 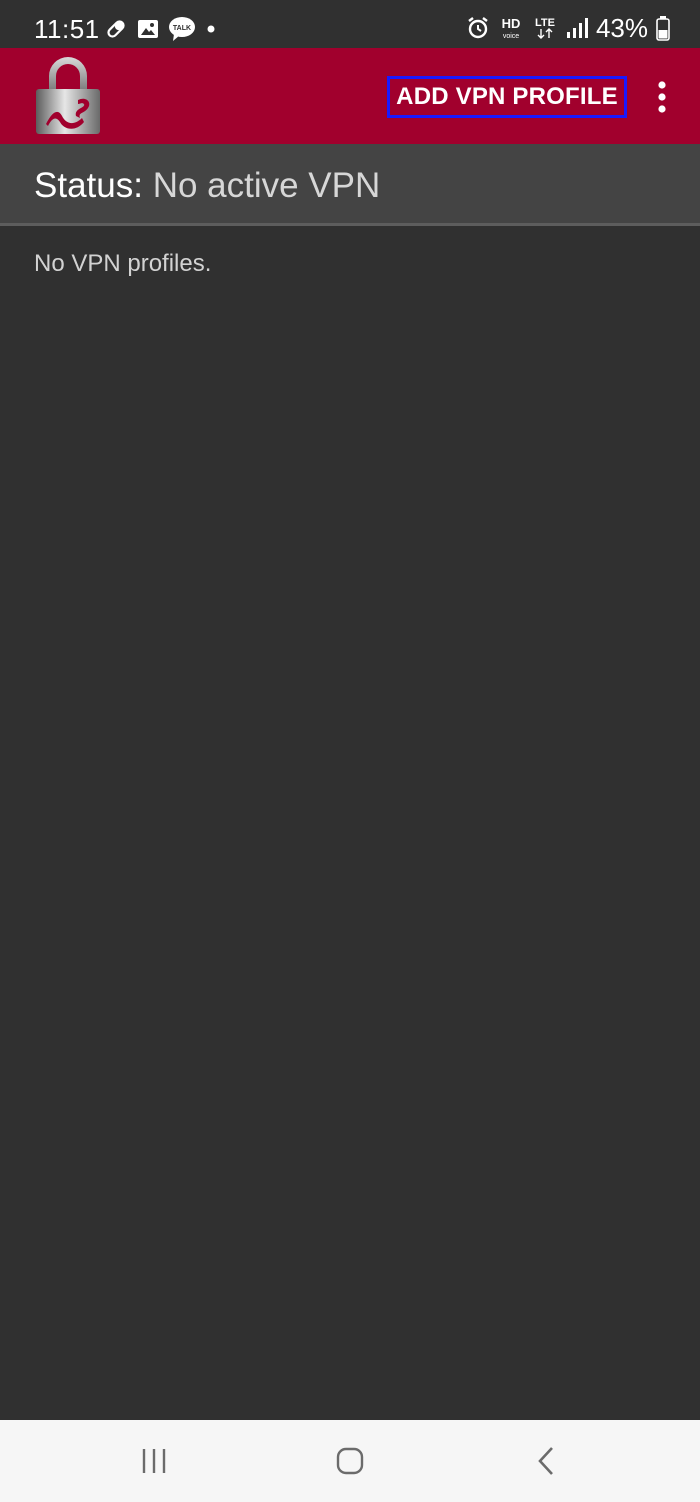 I want to click on home-icon, so click(x=350, y=1461).